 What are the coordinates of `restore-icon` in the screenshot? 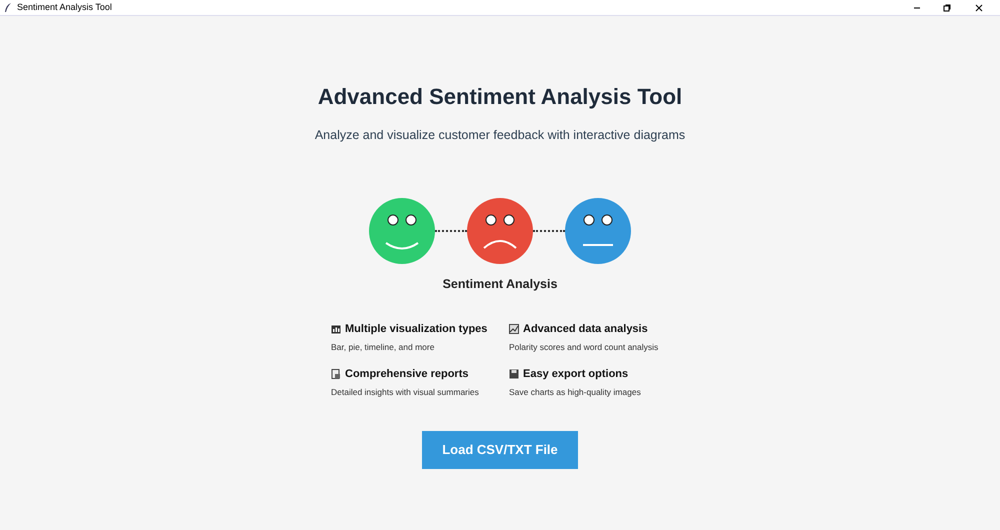 It's located at (947, 8).